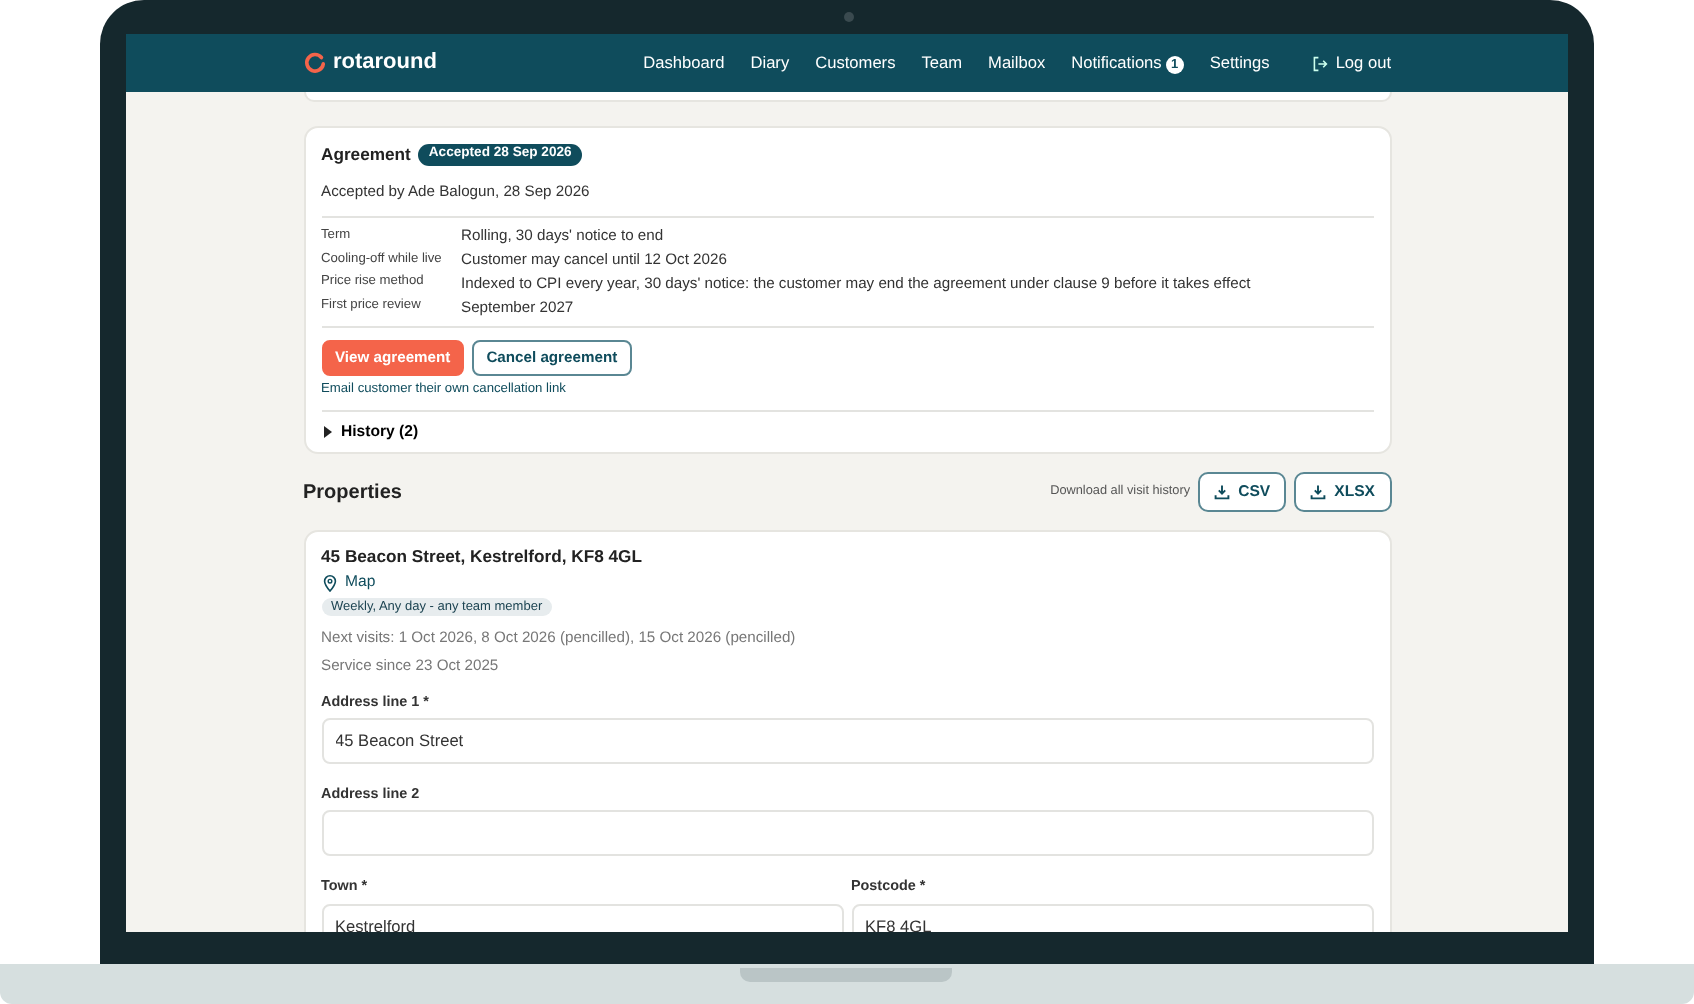  What do you see at coordinates (1239, 63) in the screenshot?
I see `nav-link: Settings` at bounding box center [1239, 63].